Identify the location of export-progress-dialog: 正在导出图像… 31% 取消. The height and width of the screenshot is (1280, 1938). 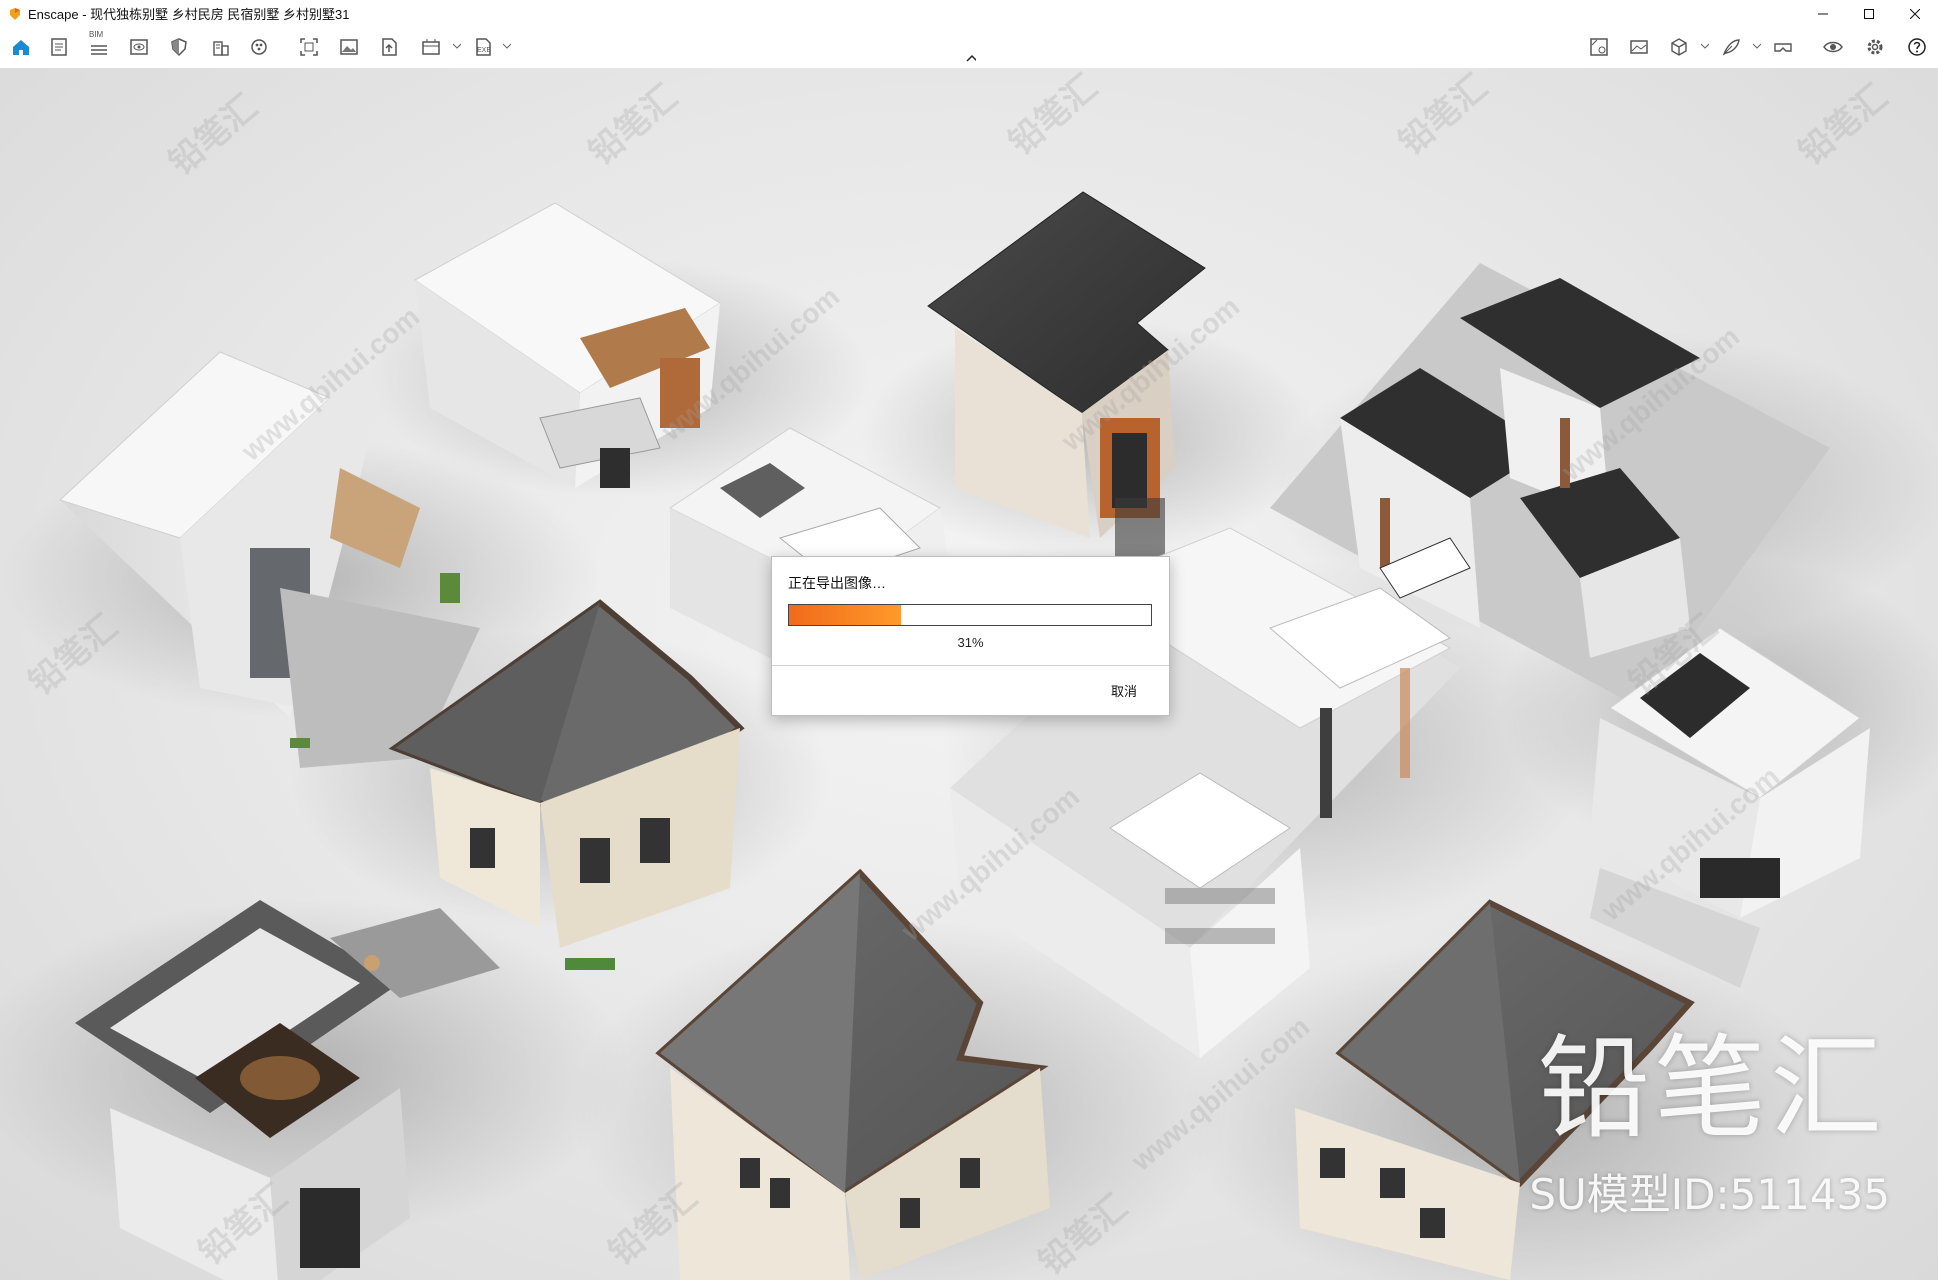
(970, 636).